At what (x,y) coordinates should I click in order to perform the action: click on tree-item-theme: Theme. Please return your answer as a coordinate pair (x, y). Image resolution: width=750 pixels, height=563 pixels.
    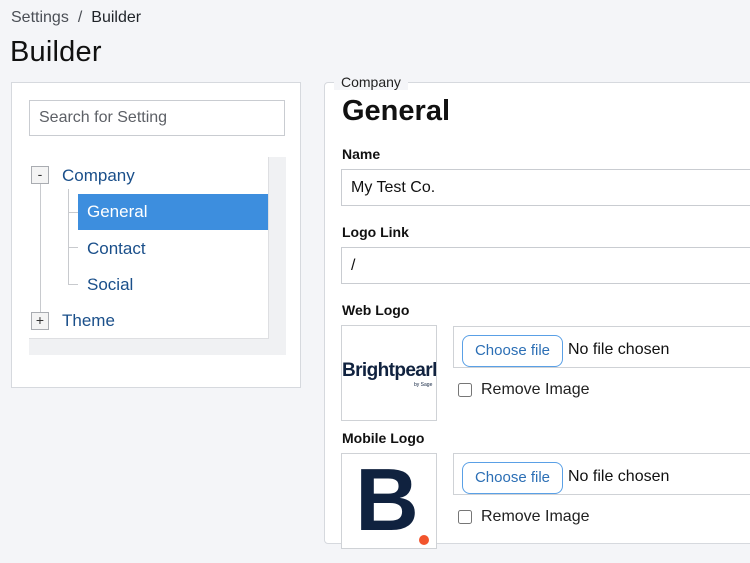
    Looking at the image, I should click on (88, 321).